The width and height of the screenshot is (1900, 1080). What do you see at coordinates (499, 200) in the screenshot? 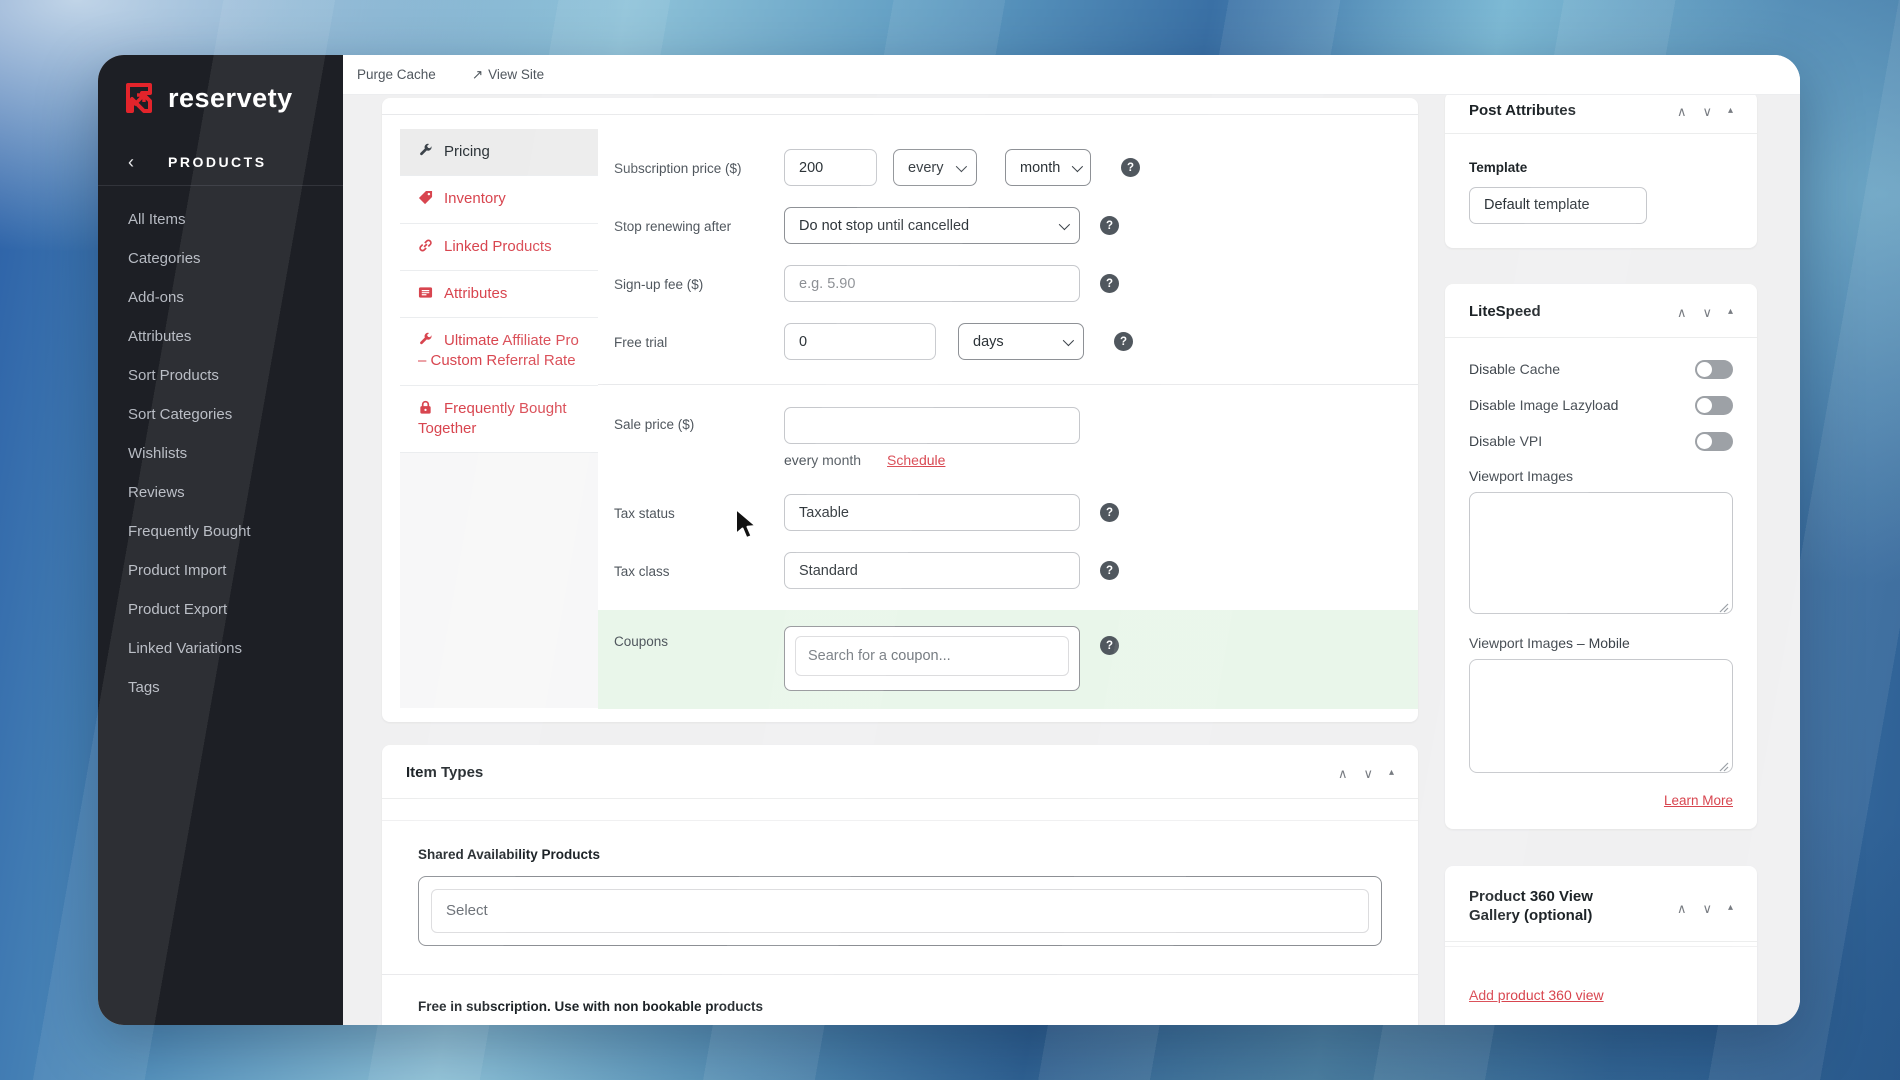
I see `tab-inventory: Inventory` at bounding box center [499, 200].